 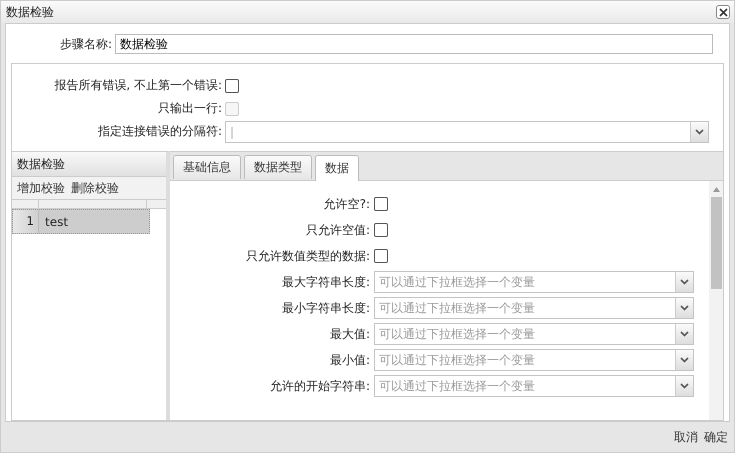 I want to click on field-label: 最小值:, so click(x=349, y=360).